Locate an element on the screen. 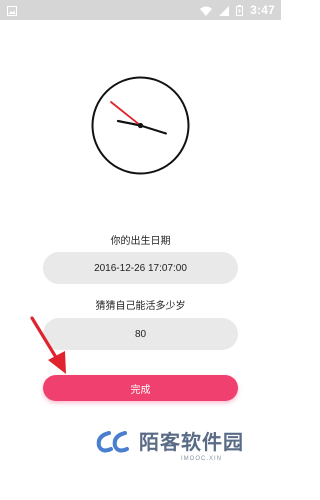 The width and height of the screenshot is (320, 500). analog-clock is located at coordinates (140, 125).